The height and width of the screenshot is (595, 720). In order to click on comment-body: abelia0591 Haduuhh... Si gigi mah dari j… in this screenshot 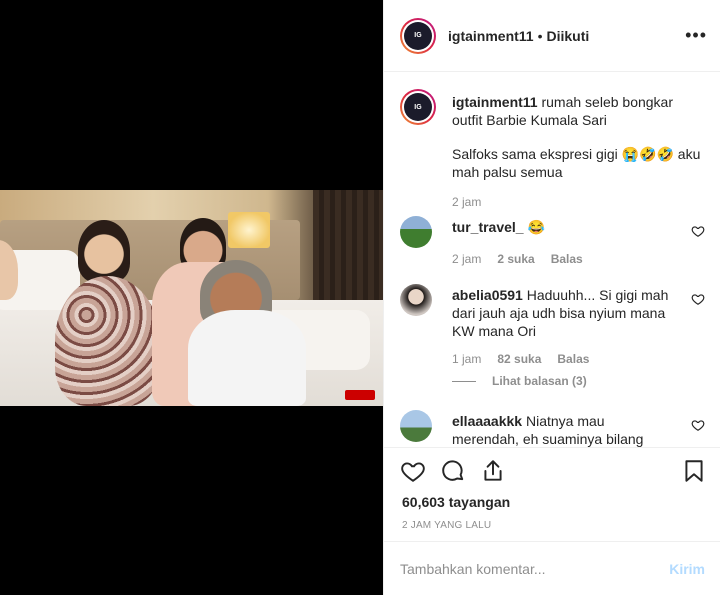, I will do `click(562, 313)`.